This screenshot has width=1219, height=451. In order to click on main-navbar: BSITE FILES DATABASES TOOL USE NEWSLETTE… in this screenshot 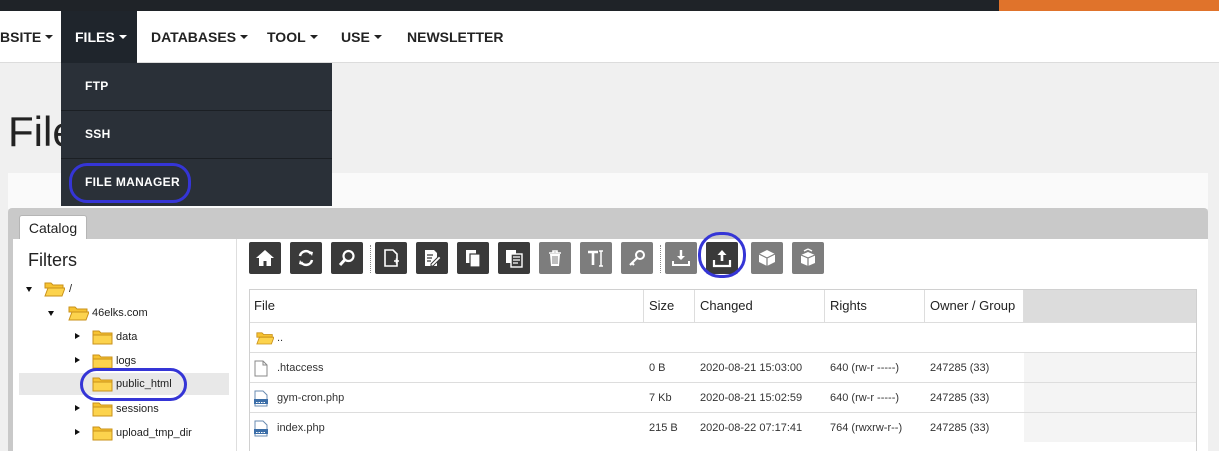, I will do `click(609, 37)`.